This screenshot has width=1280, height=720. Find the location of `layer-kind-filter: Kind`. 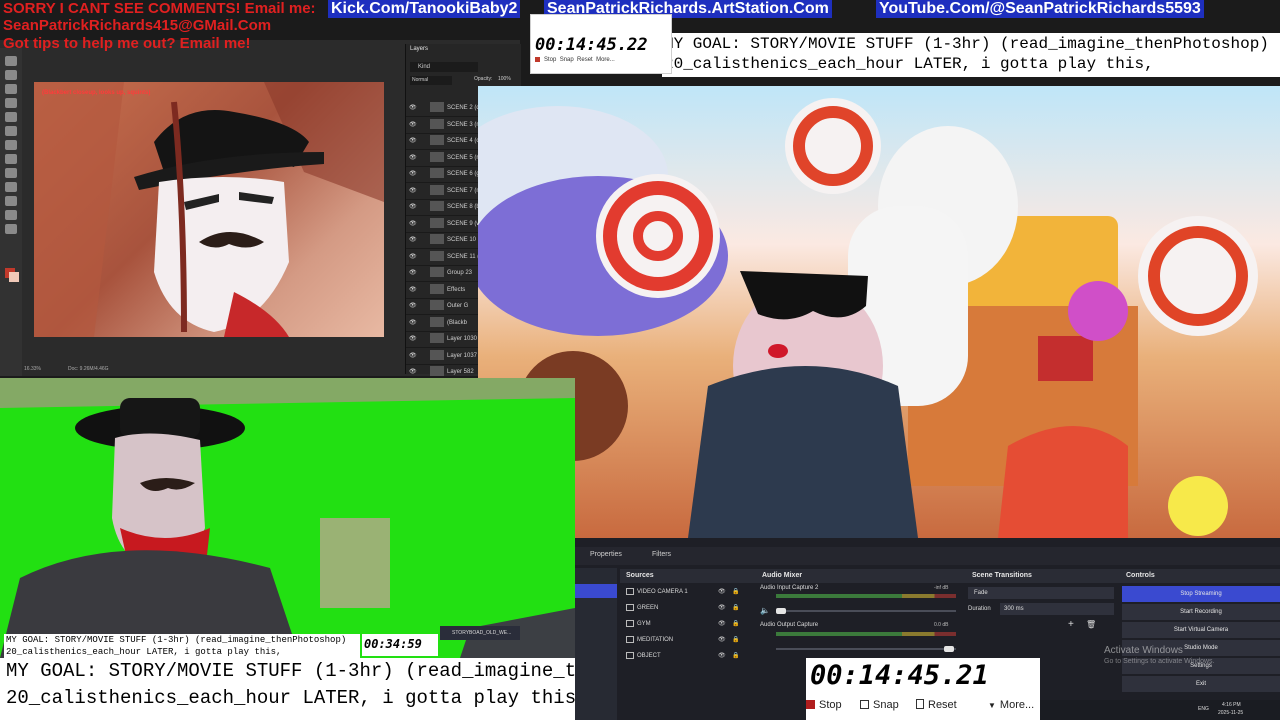

layer-kind-filter: Kind is located at coordinates (444, 67).